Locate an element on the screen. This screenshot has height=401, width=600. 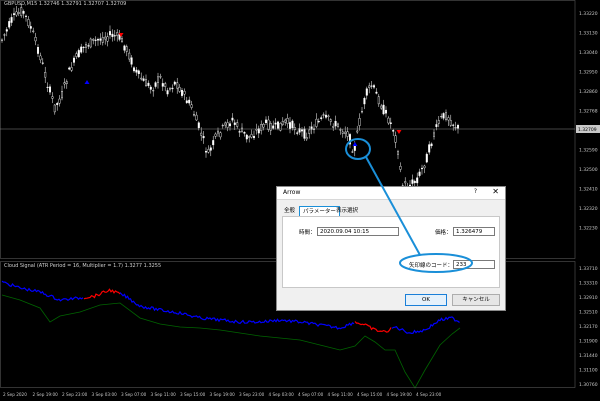
indicator-axis-label: 1.31440 is located at coordinates (588, 356).